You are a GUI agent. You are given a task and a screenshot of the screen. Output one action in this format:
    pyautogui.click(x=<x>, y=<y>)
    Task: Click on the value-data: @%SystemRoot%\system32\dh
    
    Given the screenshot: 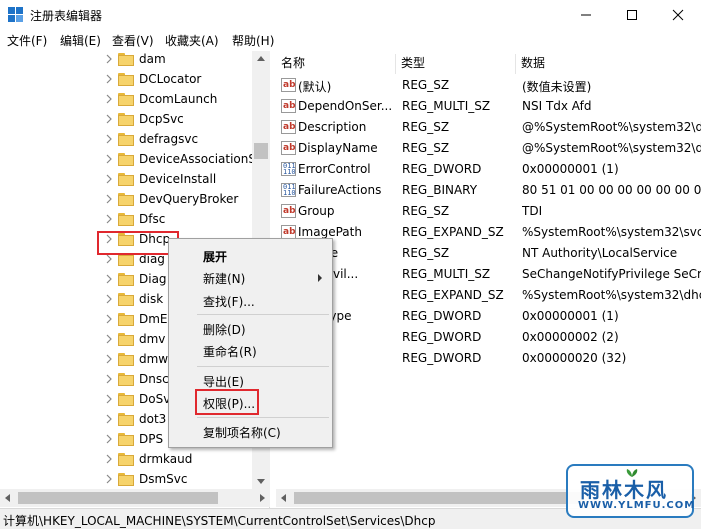 What is the action you would take?
    pyautogui.click(x=611, y=127)
    